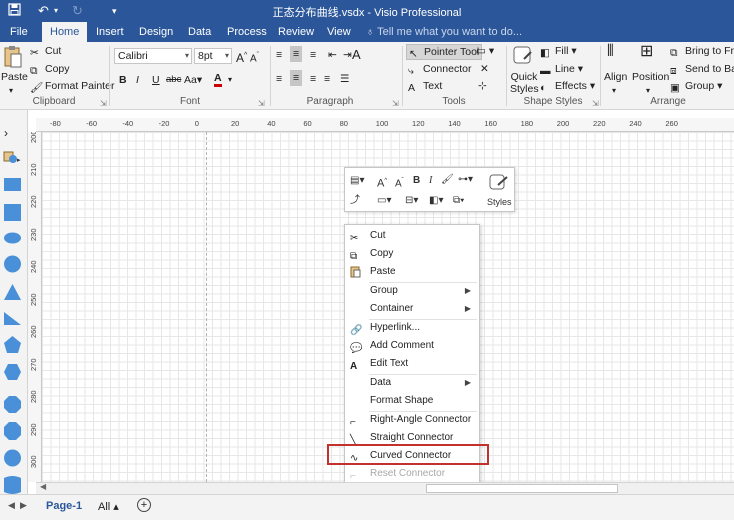 The image size is (734, 520). I want to click on tab-process: Process, so click(247, 32).